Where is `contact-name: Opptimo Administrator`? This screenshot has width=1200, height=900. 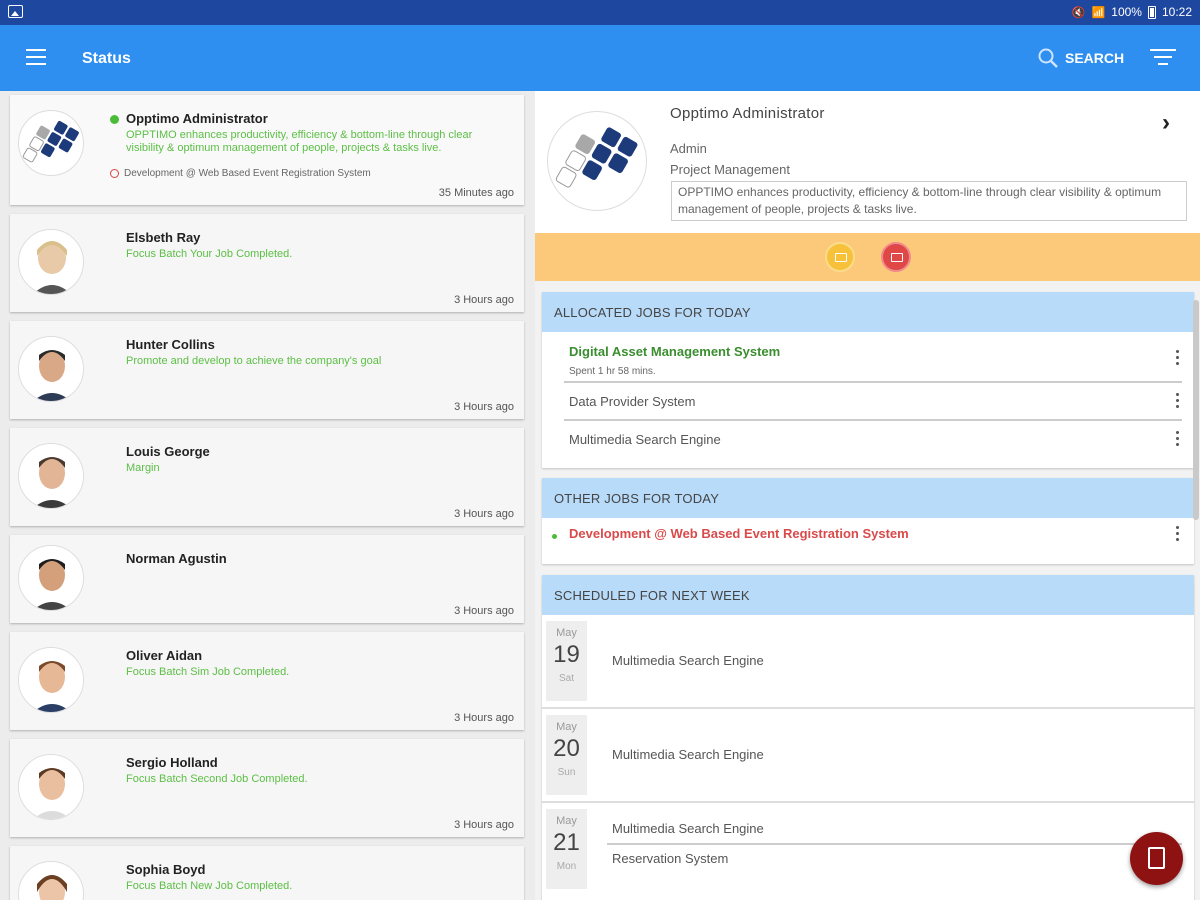 contact-name: Opptimo Administrator is located at coordinates (197, 118).